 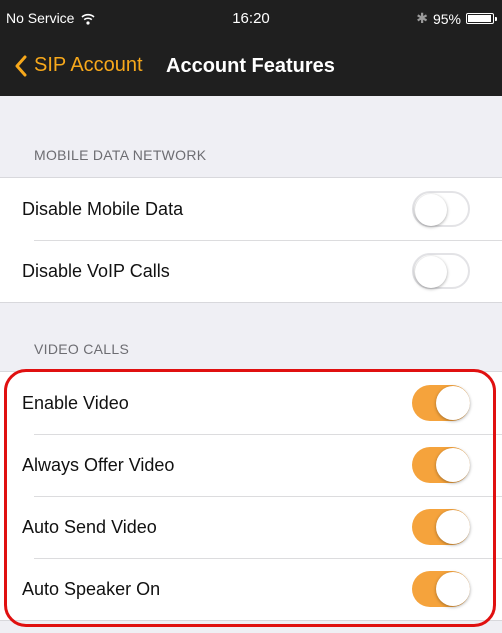 I want to click on navigation-bar: SIP Account Account Features, so click(x=251, y=67).